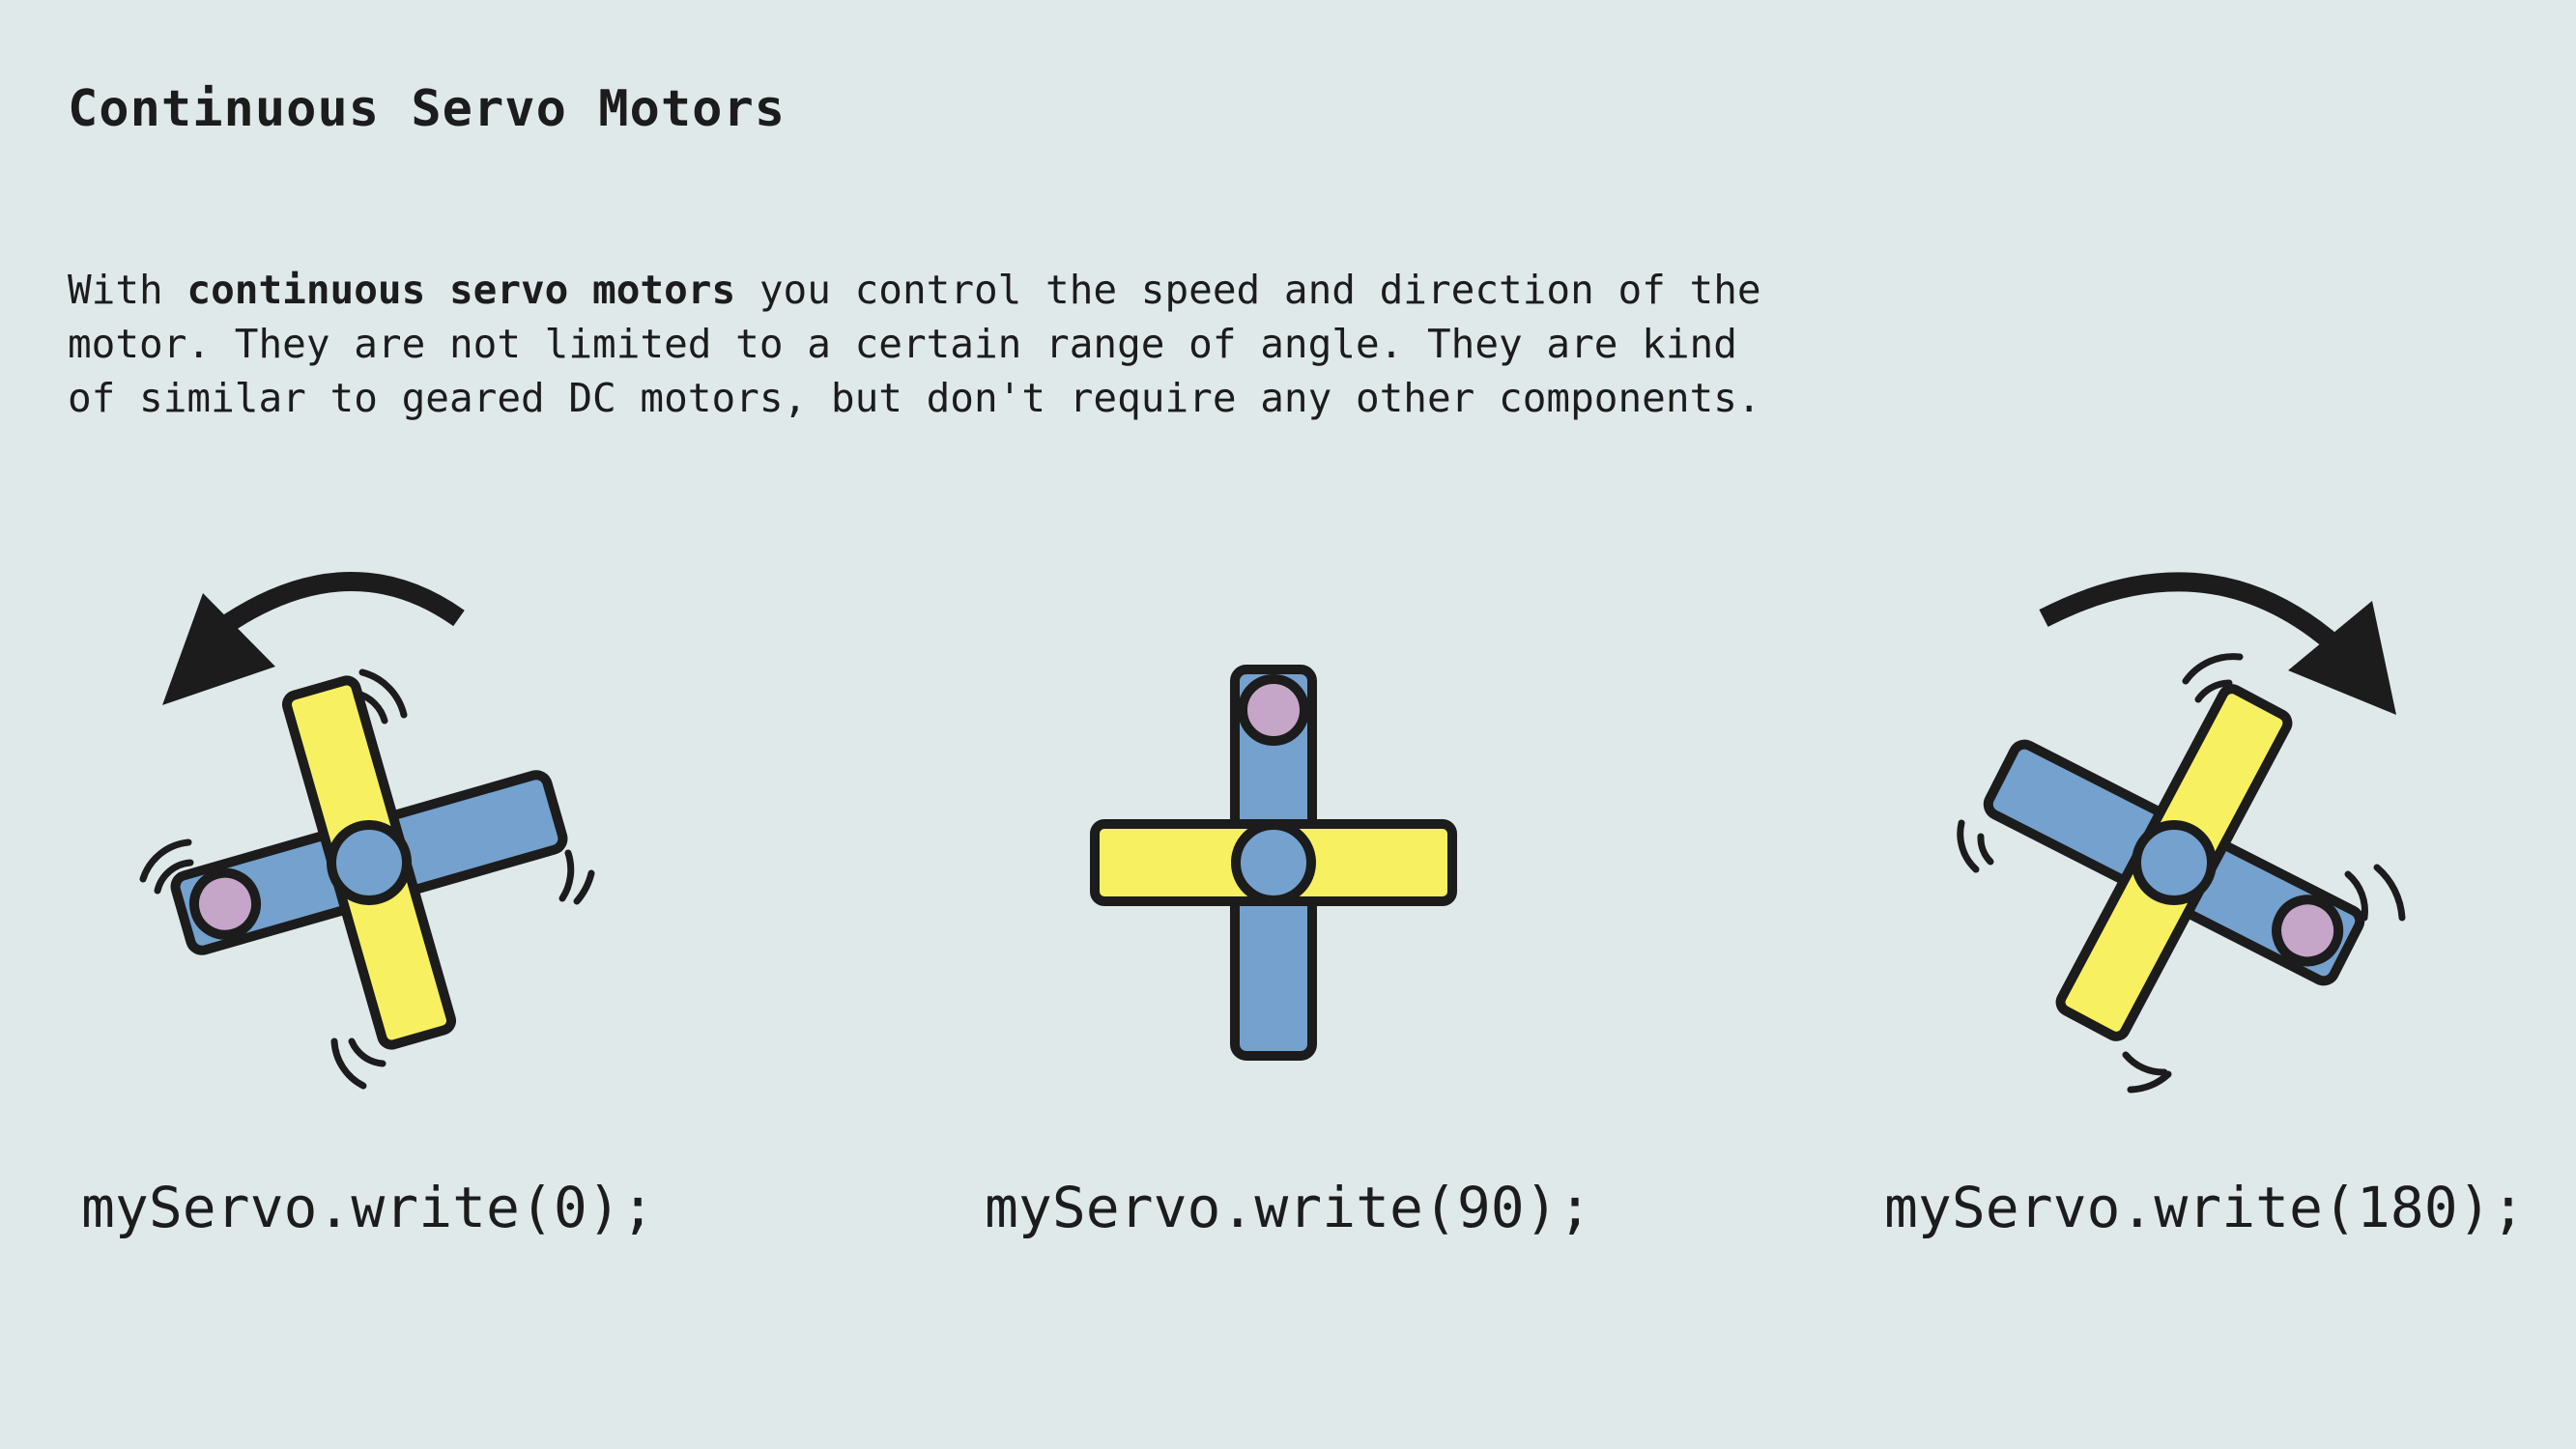 This screenshot has height=1449, width=2576. I want to click on code-label-write-0: myServo.write(0);, so click(368, 1207).